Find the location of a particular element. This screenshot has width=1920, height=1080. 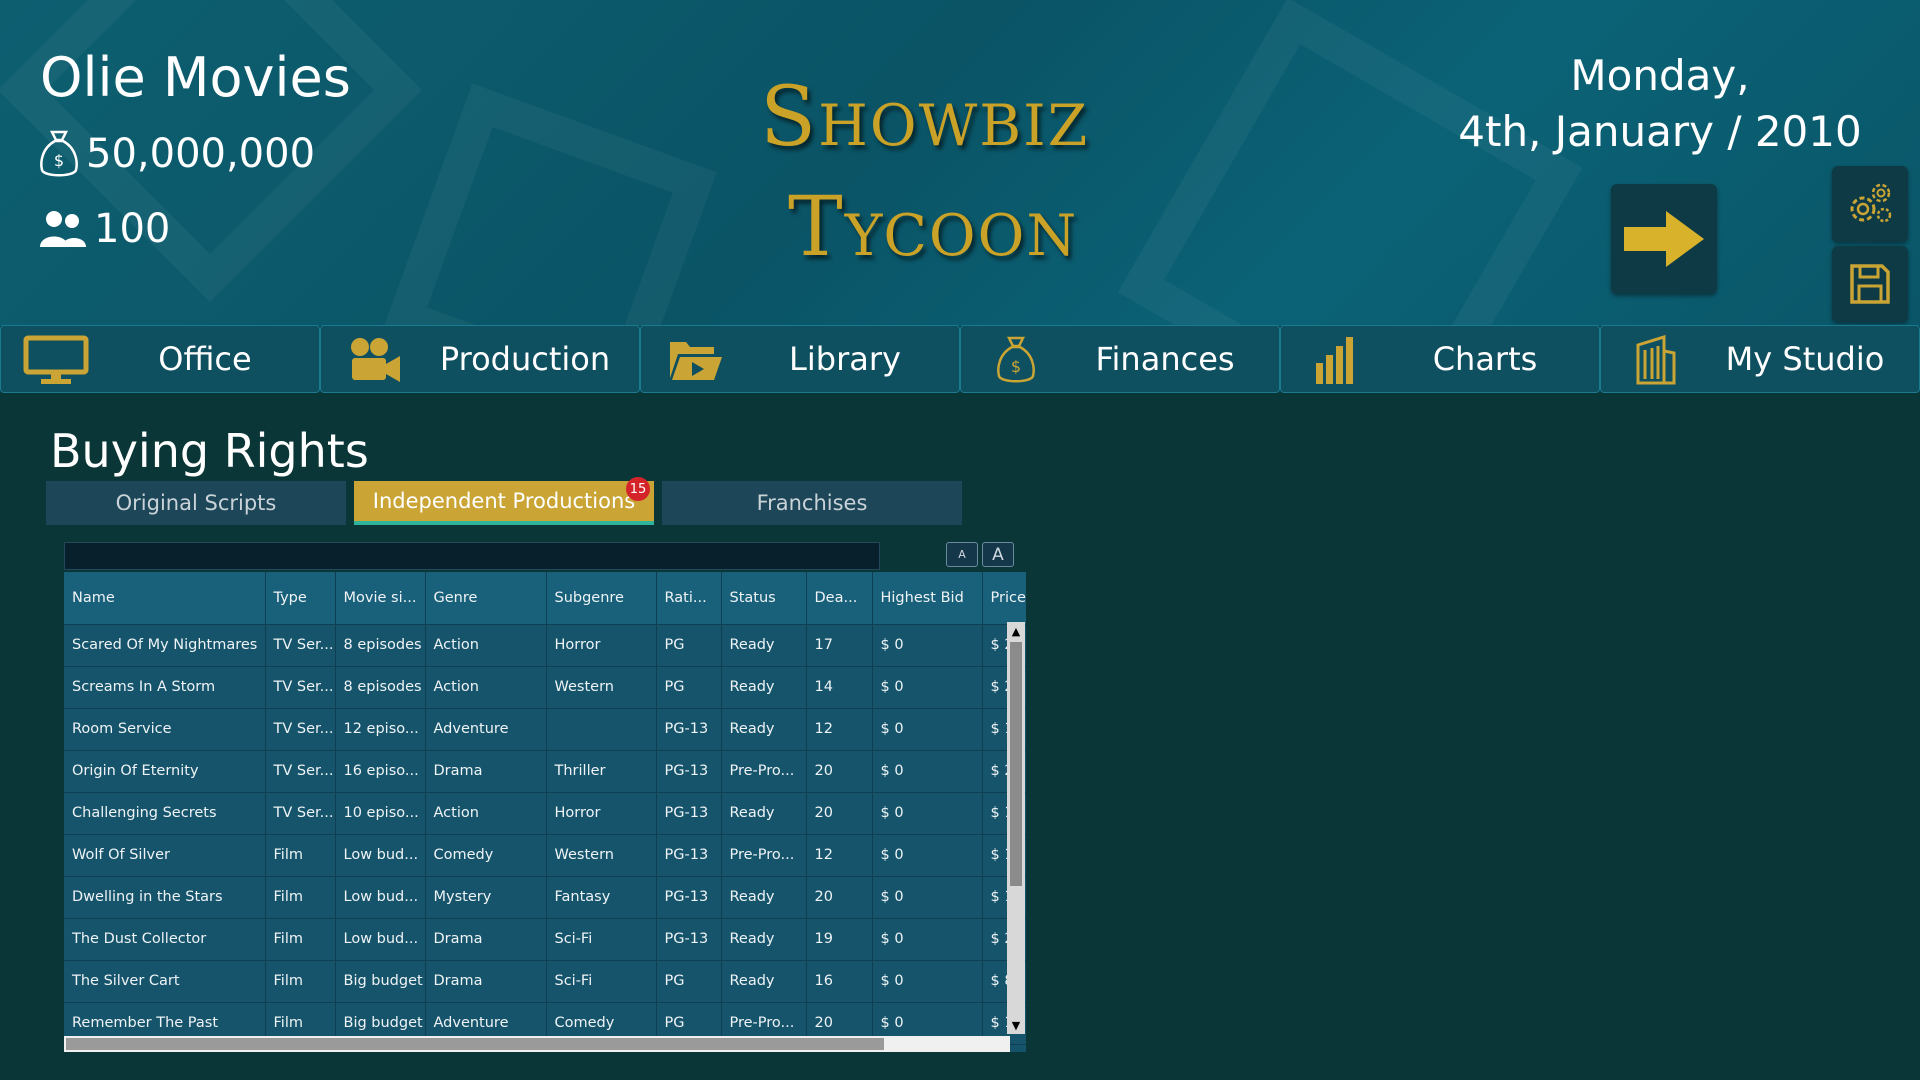

tab-independent-productions: Independent Productions 15 is located at coordinates (504, 501).